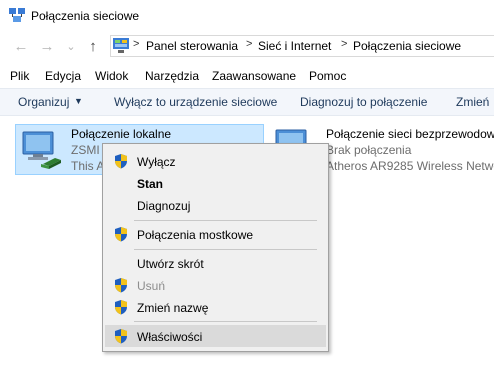  Describe the element at coordinates (172, 76) in the screenshot. I see `menu-tools: Narzędzia` at that location.